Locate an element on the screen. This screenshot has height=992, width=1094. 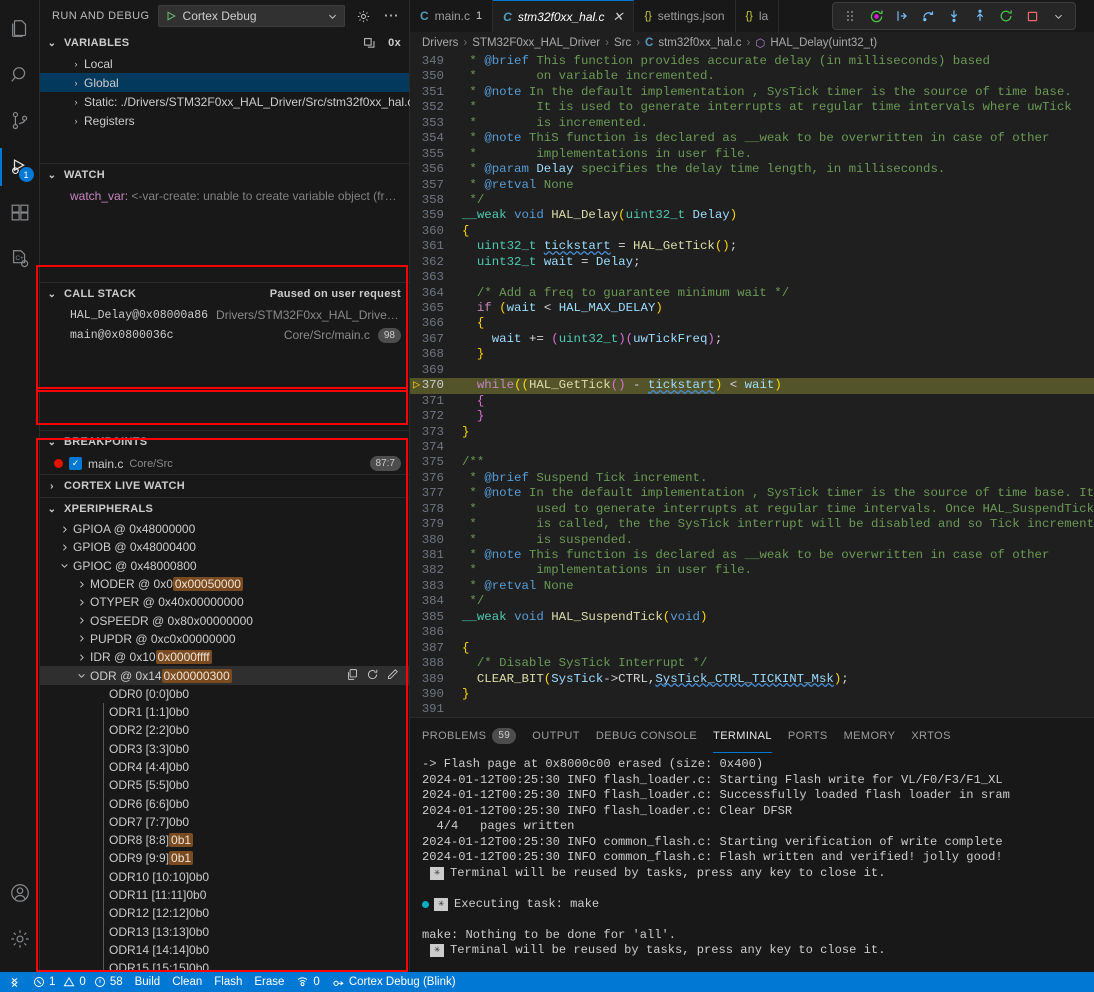
peripheral-tree-row: ODR9 [9:9] 0b1 is located at coordinates (224, 858).